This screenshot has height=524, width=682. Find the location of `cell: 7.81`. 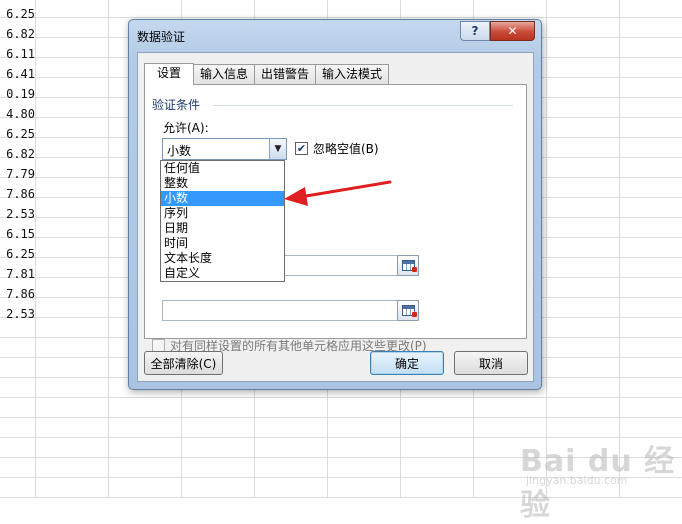

cell: 7.81 is located at coordinates (17, 274).